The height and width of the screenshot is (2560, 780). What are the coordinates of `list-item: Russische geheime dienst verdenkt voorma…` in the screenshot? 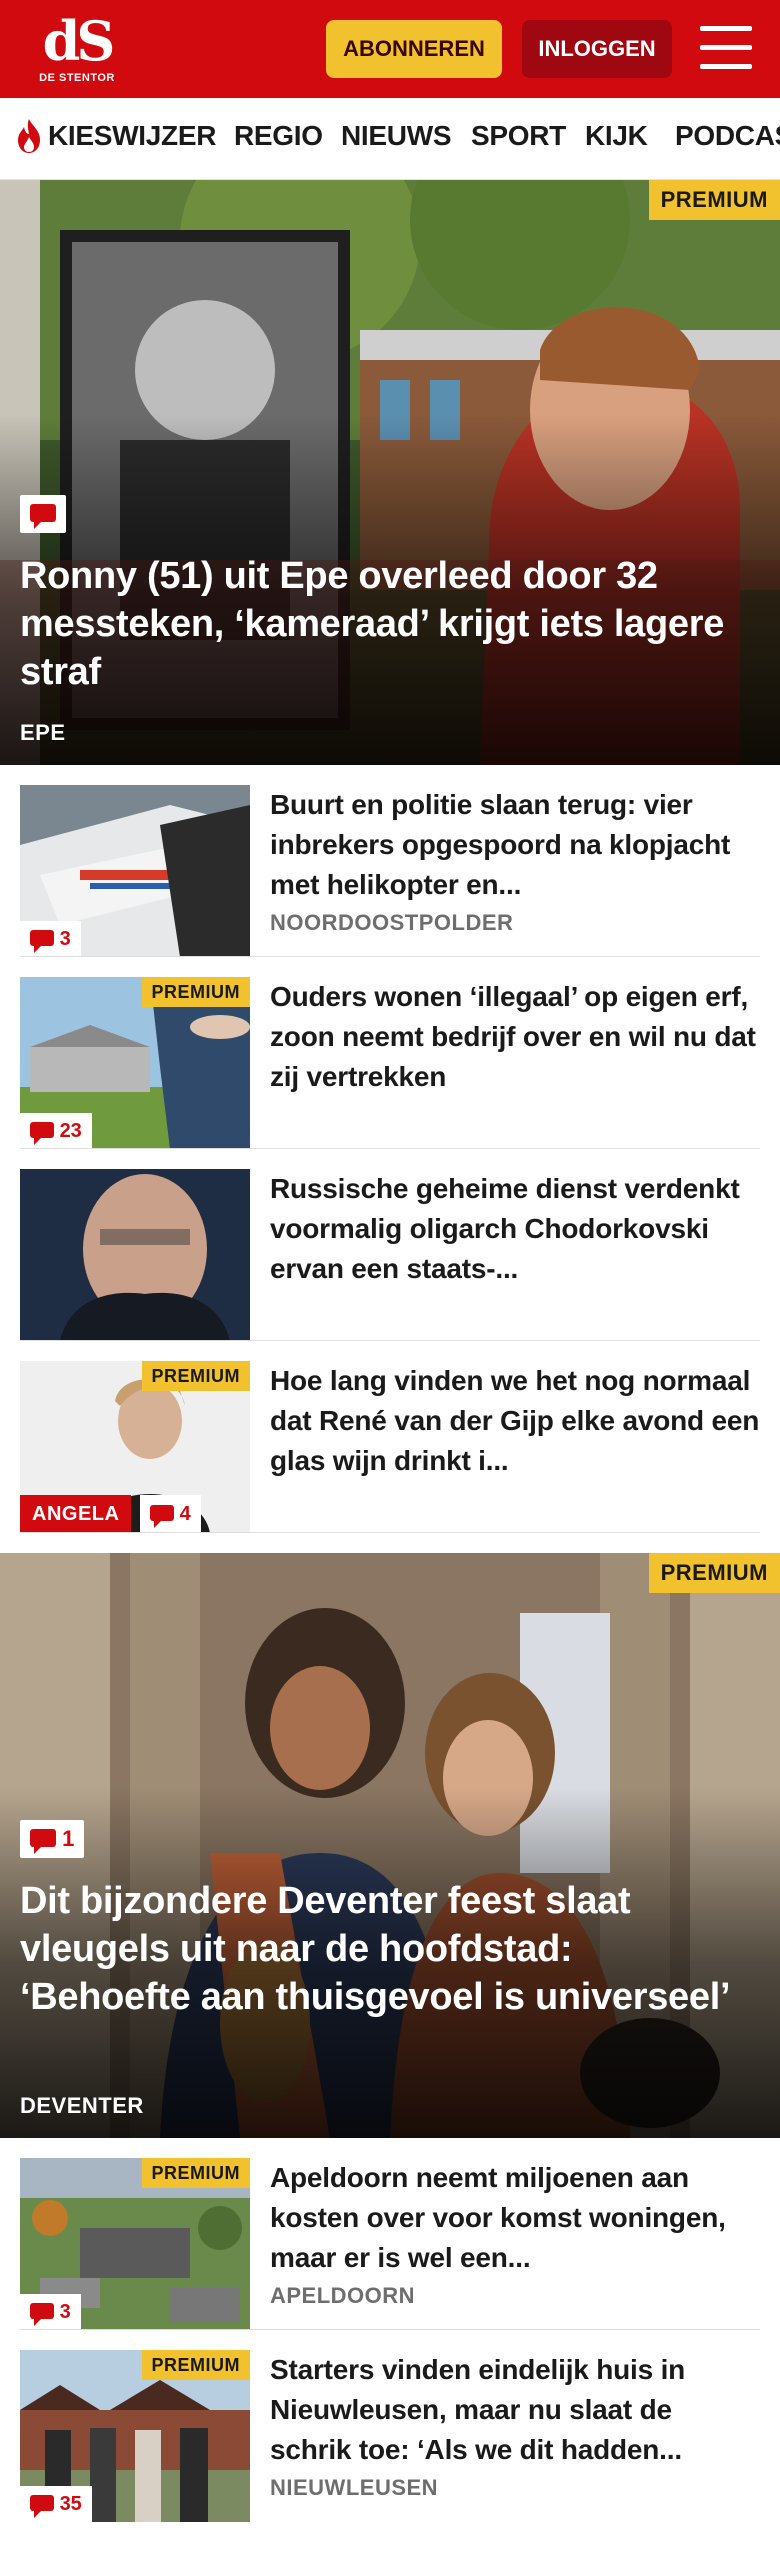 It's located at (390, 1245).